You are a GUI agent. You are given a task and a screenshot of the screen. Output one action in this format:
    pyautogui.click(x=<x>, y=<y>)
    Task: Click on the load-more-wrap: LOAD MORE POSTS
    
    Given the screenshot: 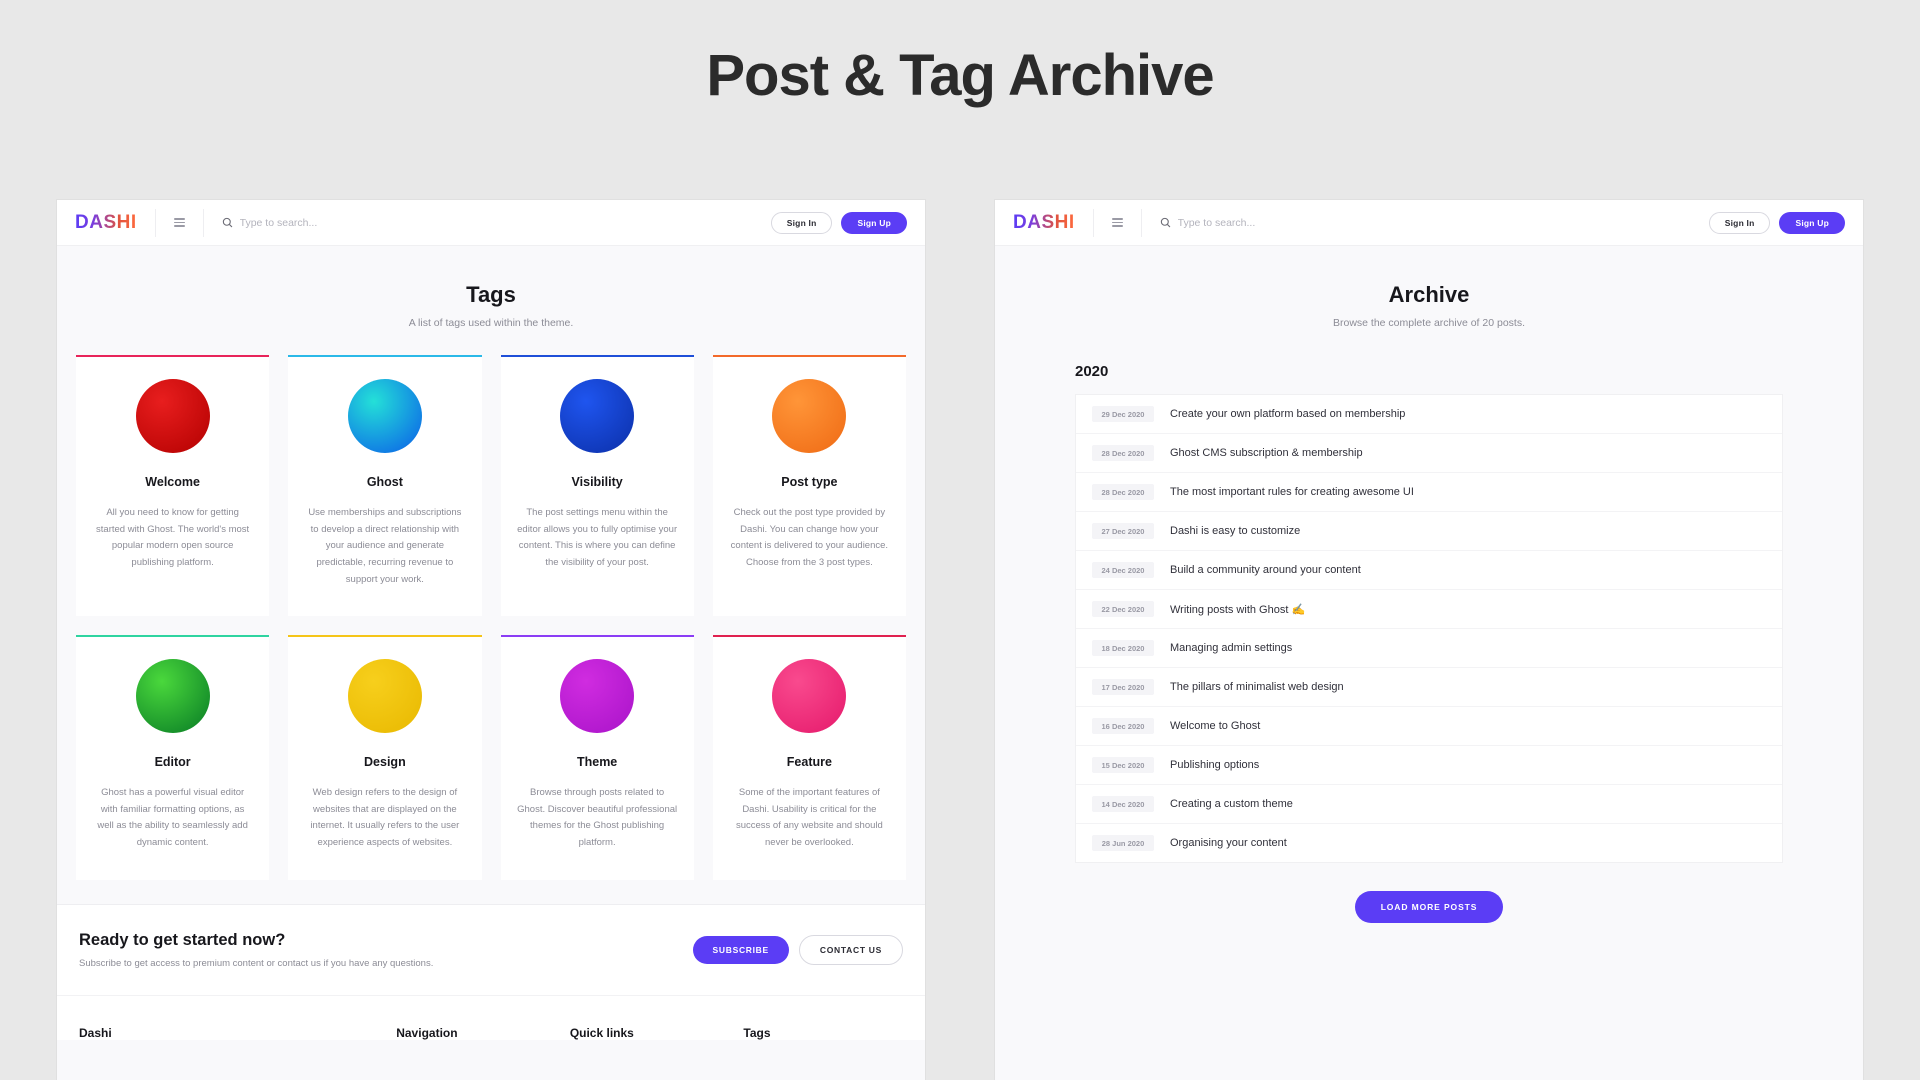 What is the action you would take?
    pyautogui.click(x=1429, y=913)
    